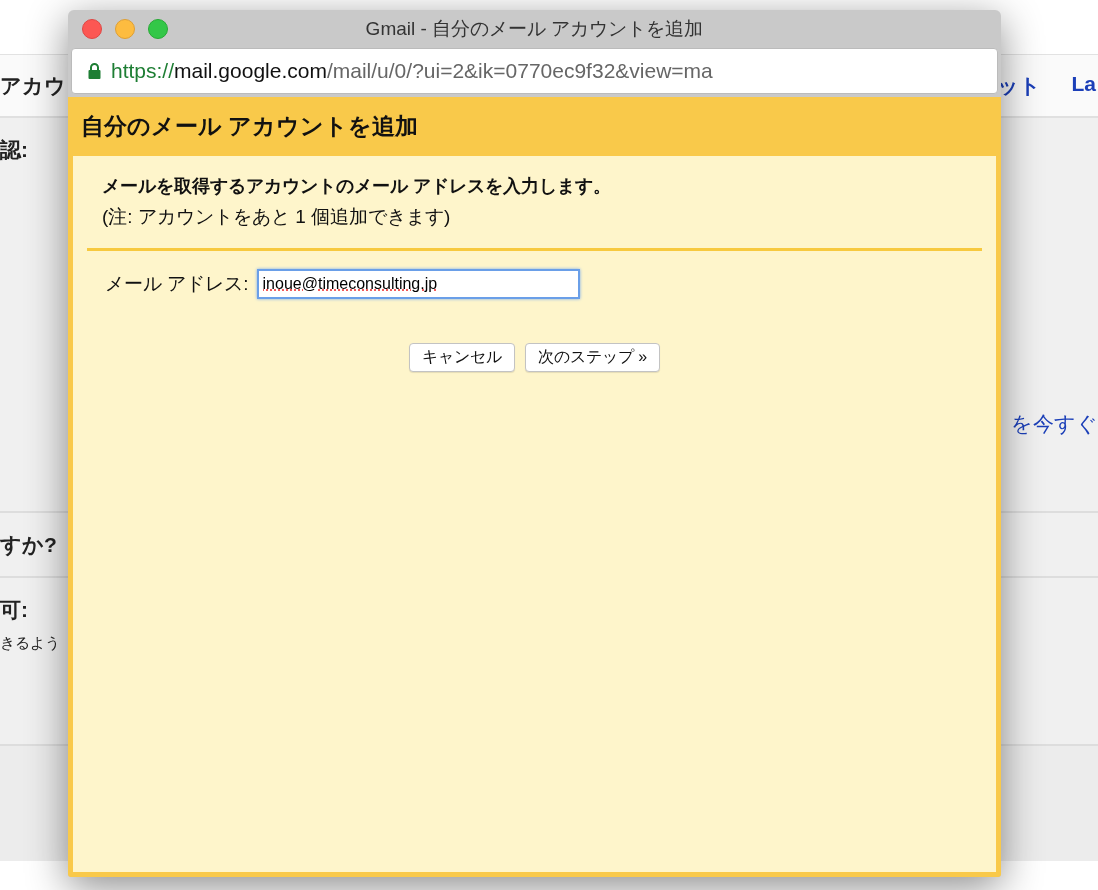 The height and width of the screenshot is (890, 1098). I want to click on zoom-button, so click(158, 29).